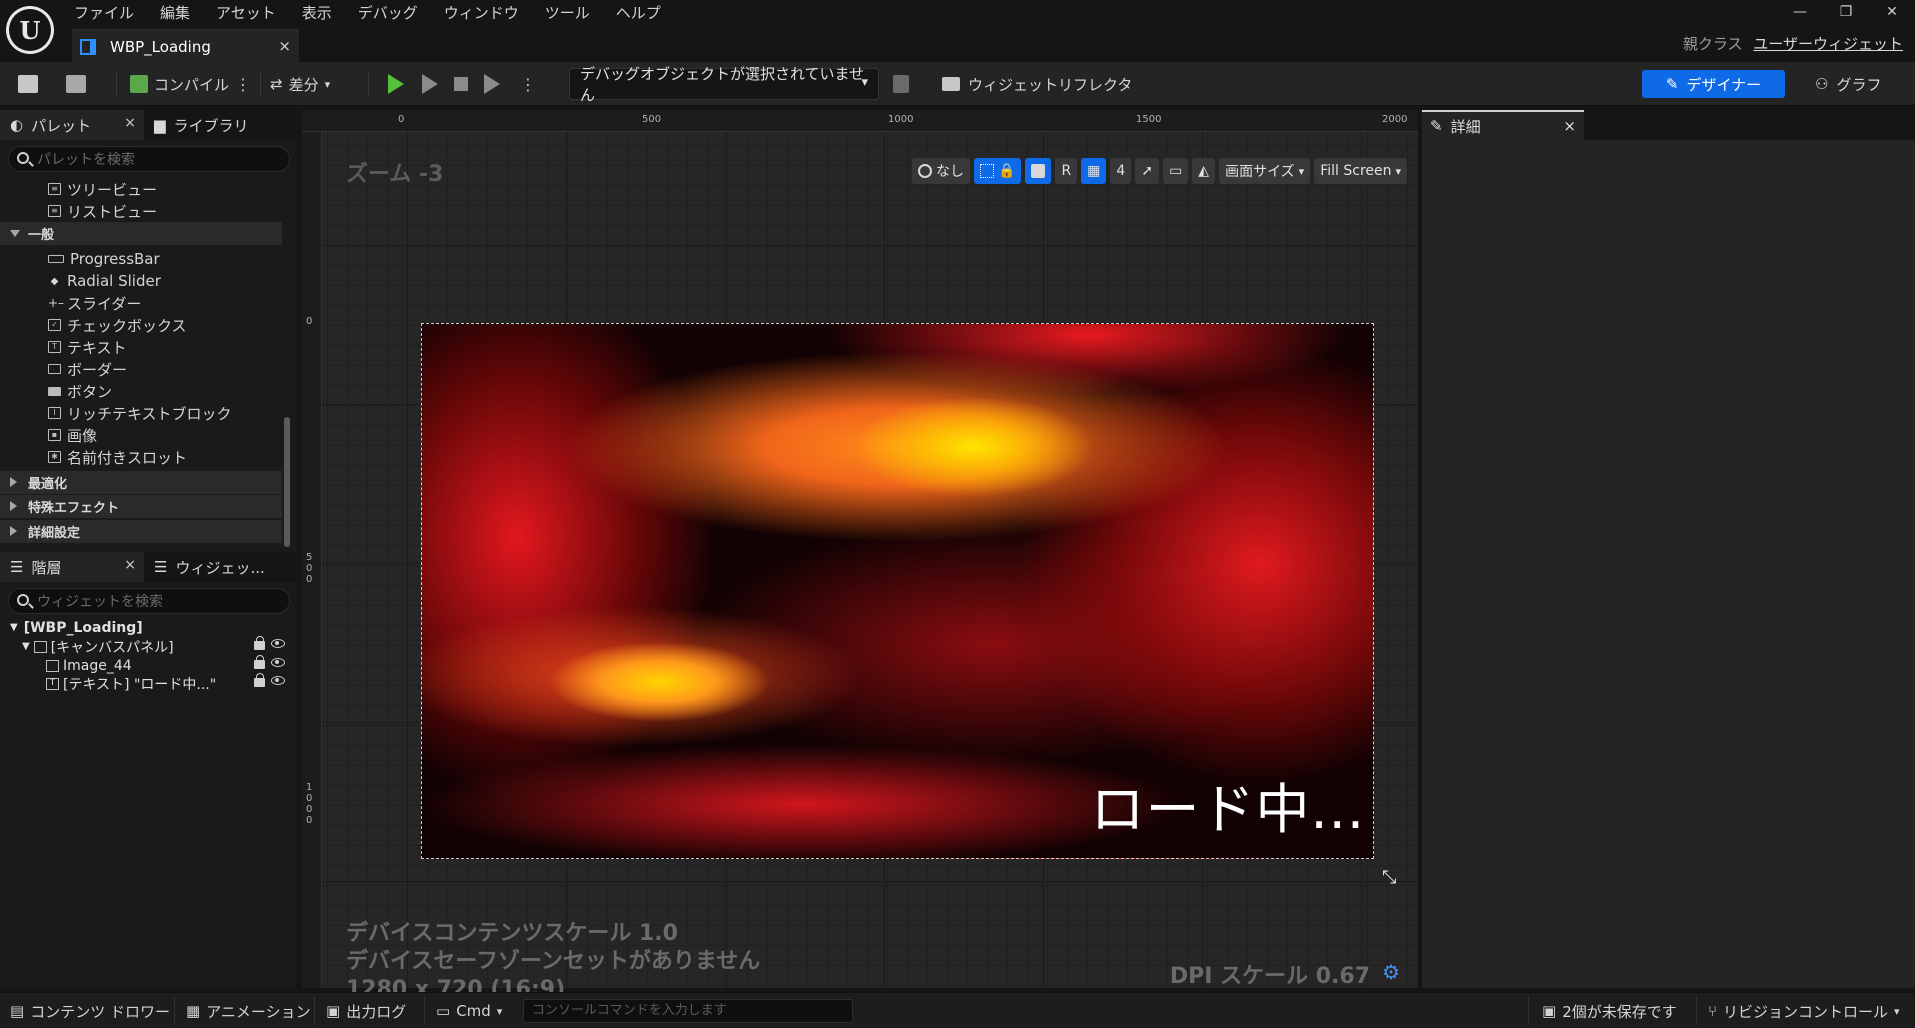 Image resolution: width=1915 pixels, height=1028 pixels. What do you see at coordinates (104, 281) in the screenshot?
I see `palette-item-radial-slider: ◆ Radial Slider` at bounding box center [104, 281].